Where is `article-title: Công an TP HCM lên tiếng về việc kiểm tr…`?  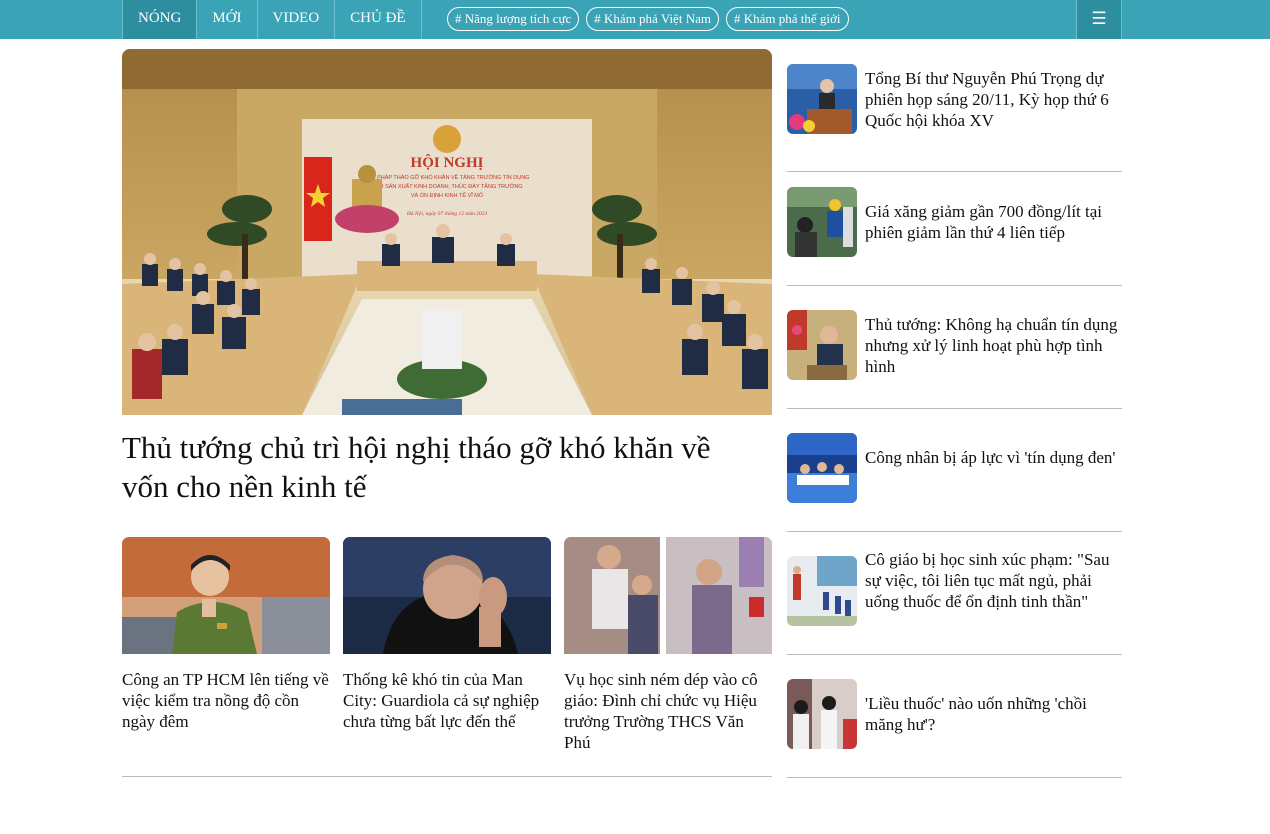
article-title: Công an TP HCM lên tiếng về việc kiểm tr… is located at coordinates (226, 700).